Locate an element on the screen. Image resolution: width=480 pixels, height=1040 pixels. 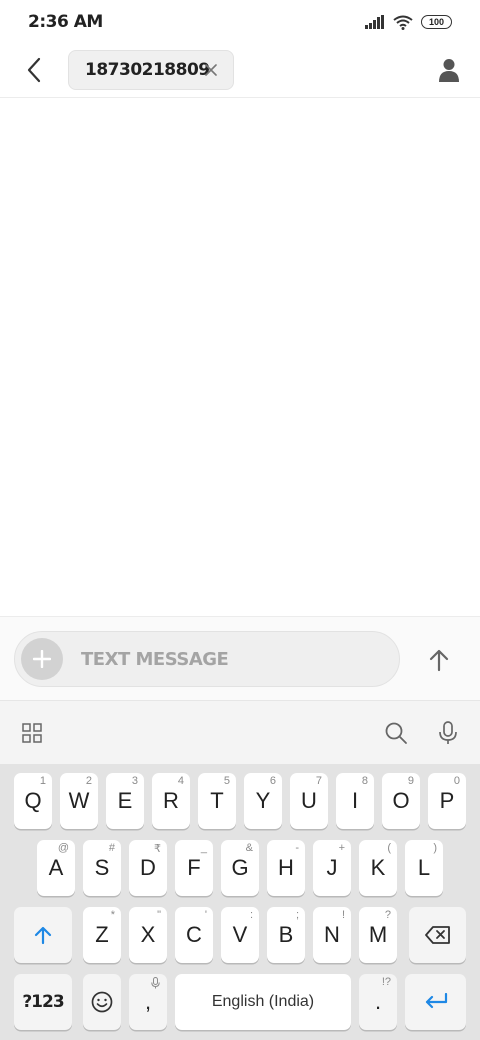
key-hint-label: " is located at coordinates (159, 915).